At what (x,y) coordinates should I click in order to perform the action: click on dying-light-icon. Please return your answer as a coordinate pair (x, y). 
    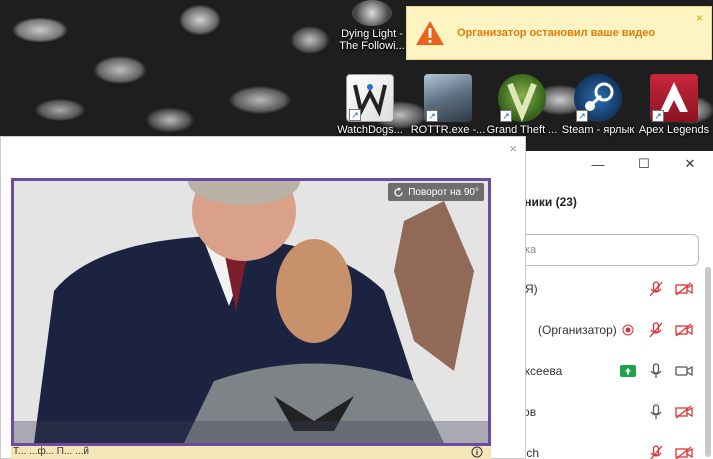
    Looking at the image, I should click on (372, 13).